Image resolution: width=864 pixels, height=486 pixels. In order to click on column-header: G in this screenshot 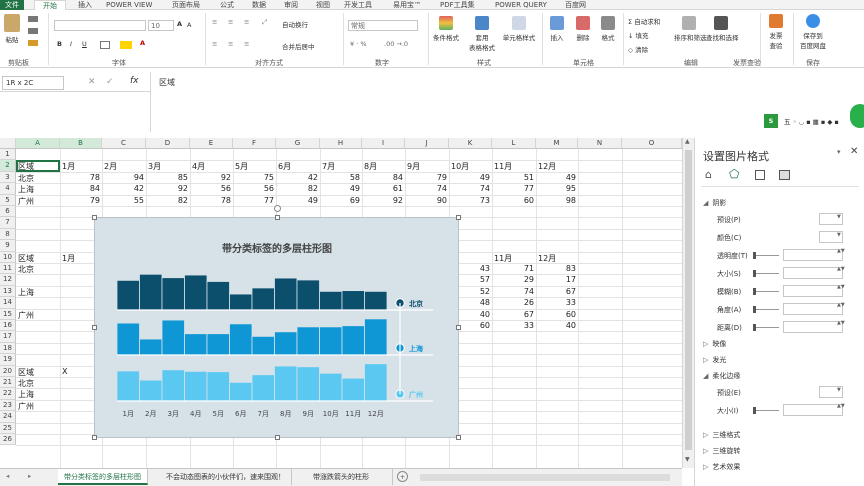, I will do `click(298, 143)`.